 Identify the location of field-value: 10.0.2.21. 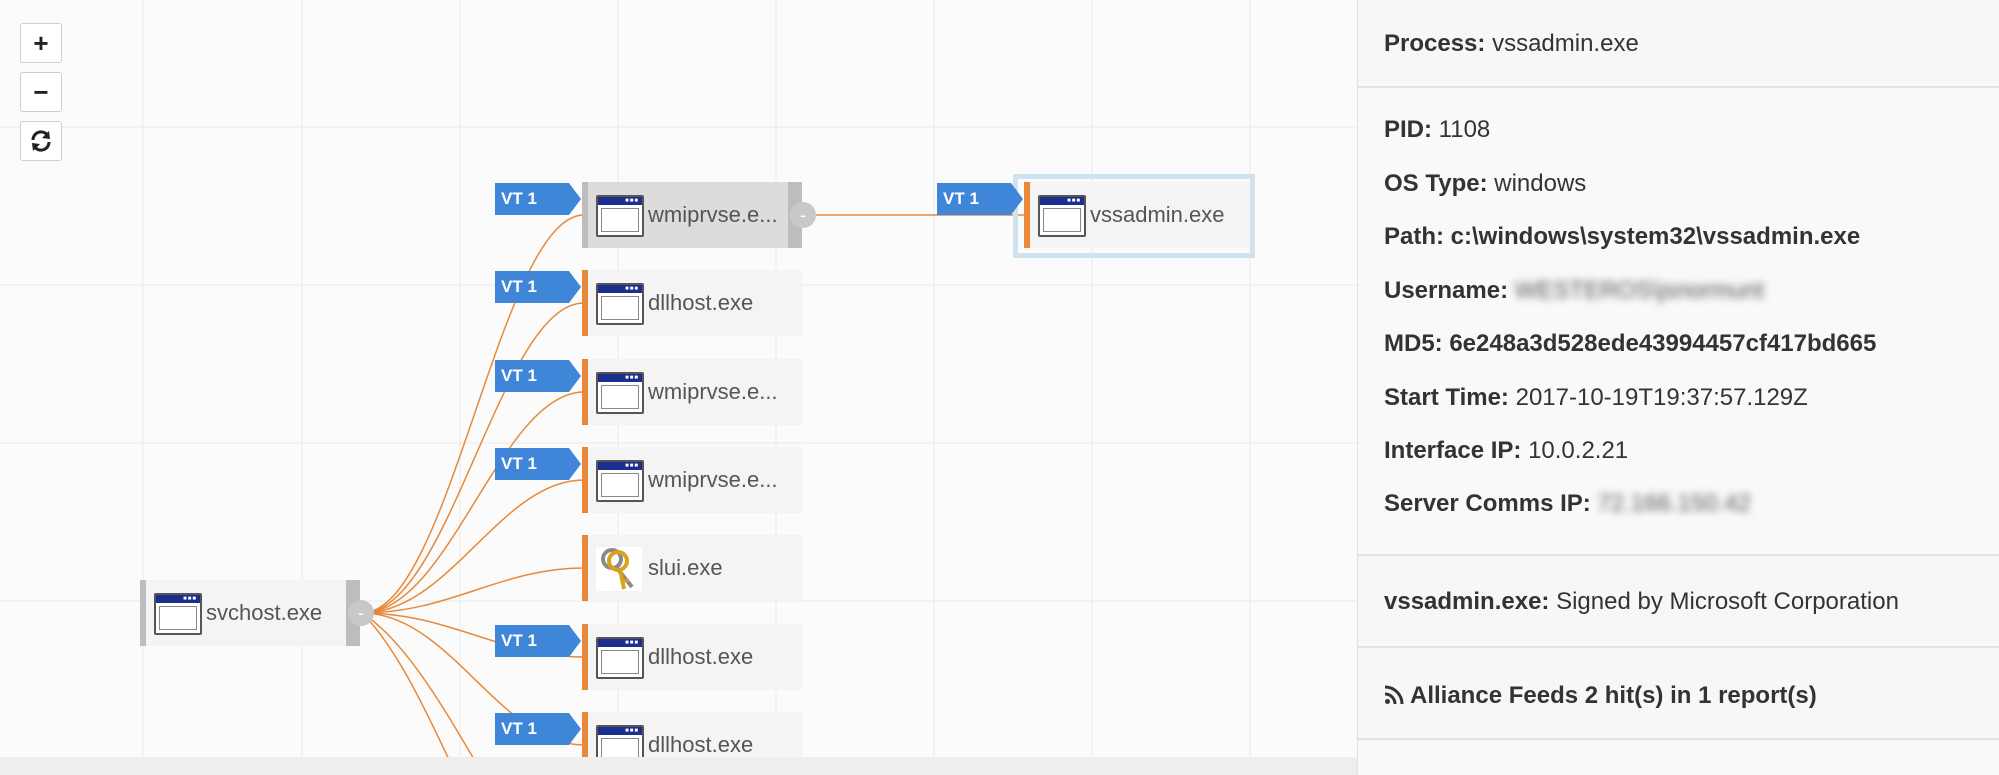
(1578, 450).